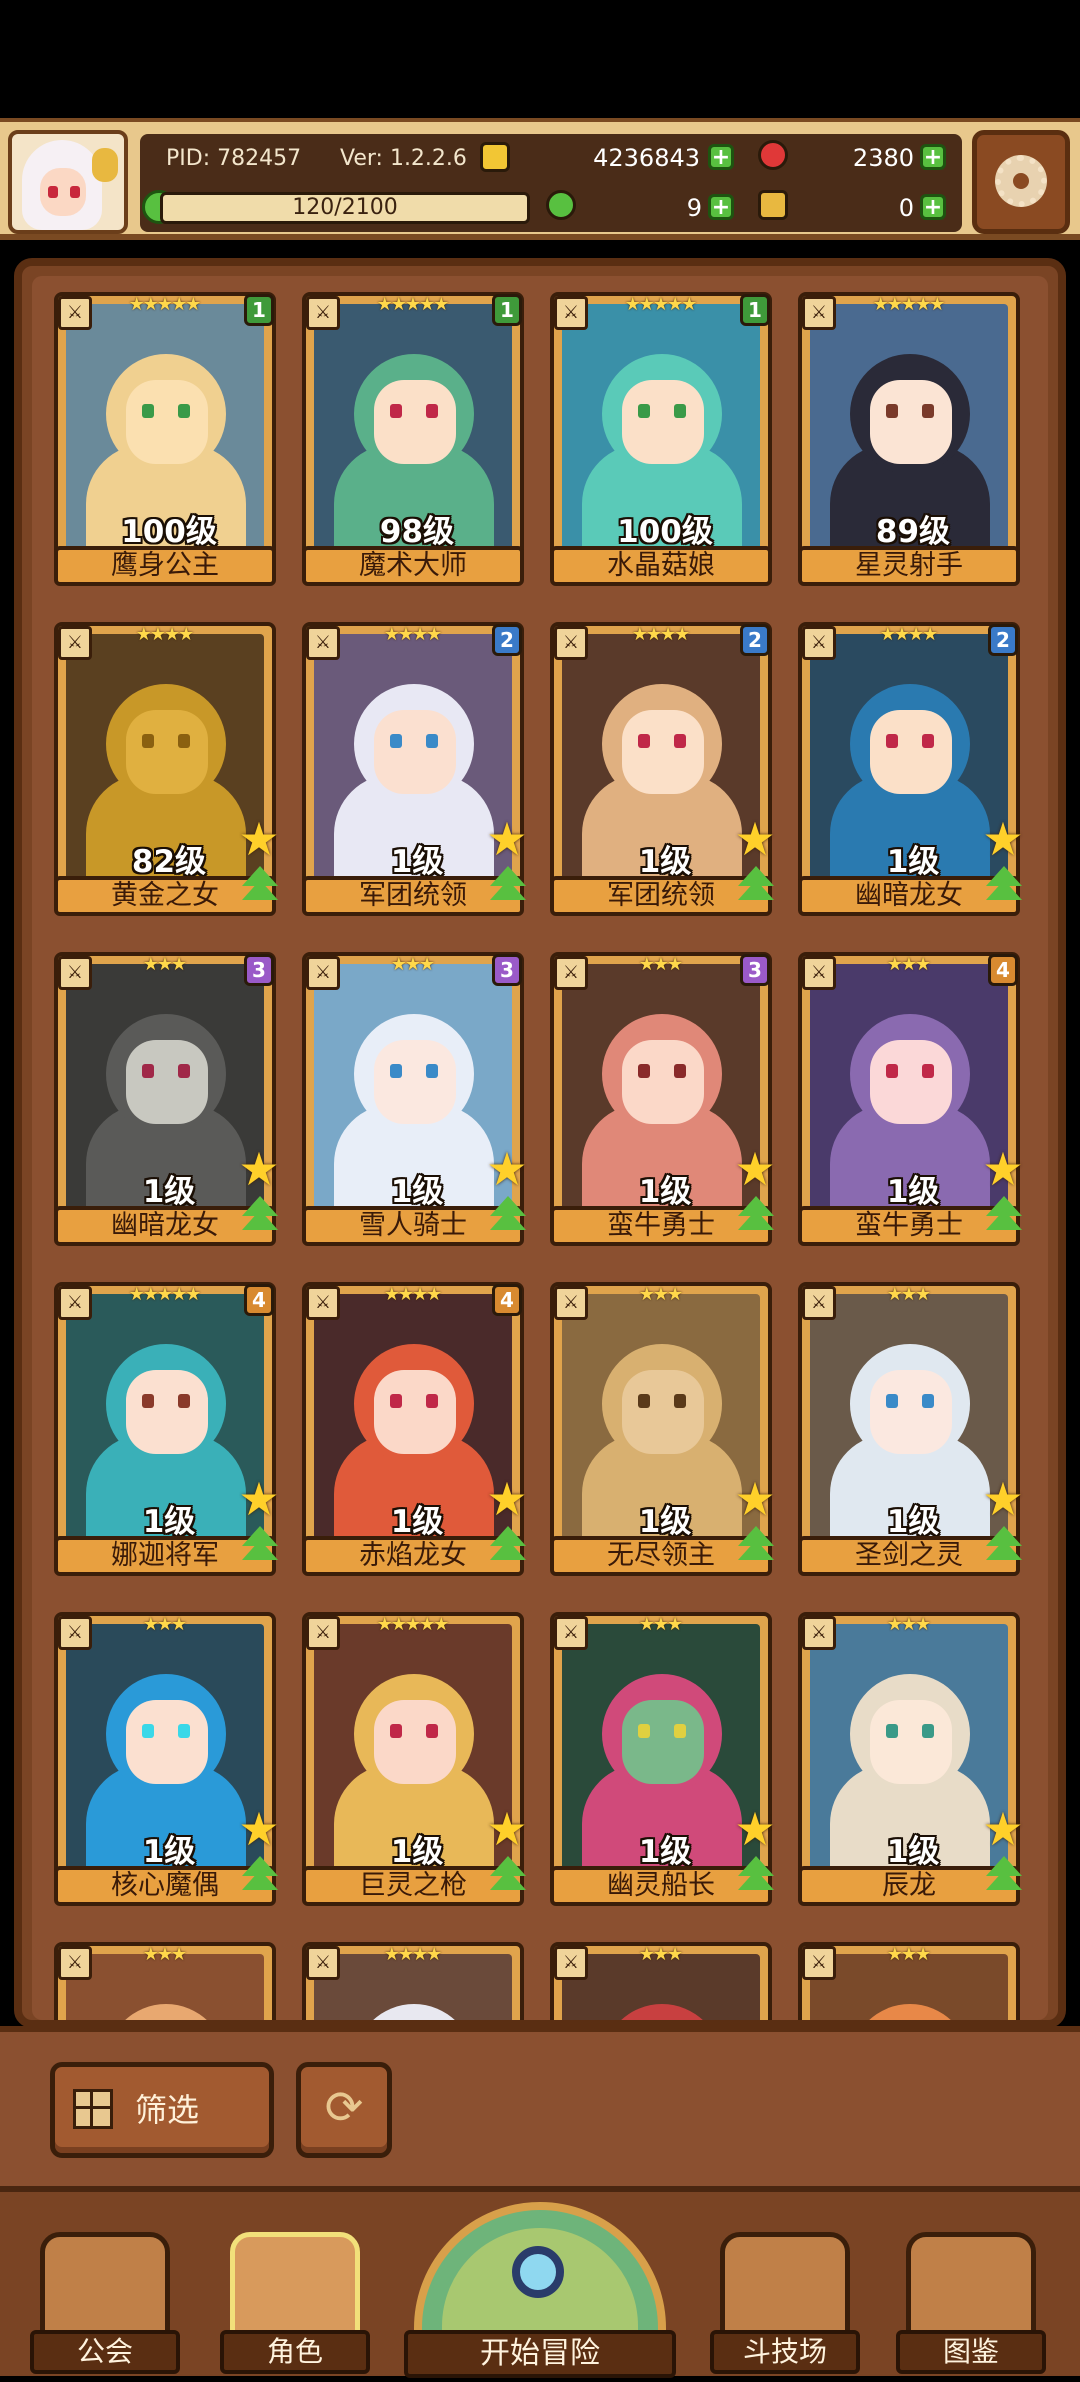  I want to click on character-card: 1级 ⚔ ★★★★★ 巨灵之枪 ★, so click(415, 1762).